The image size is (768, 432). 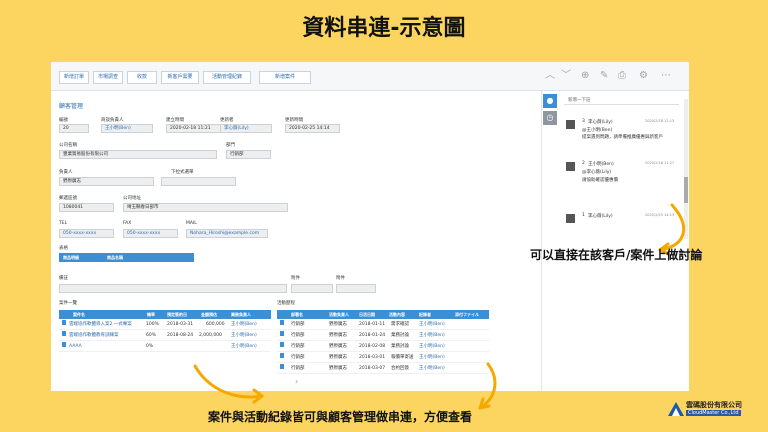 What do you see at coordinates (340, 417) in the screenshot?
I see `callout-bottom: 案件與活動紀錄皆可與顧客管理做串連，方便查看` at bounding box center [340, 417].